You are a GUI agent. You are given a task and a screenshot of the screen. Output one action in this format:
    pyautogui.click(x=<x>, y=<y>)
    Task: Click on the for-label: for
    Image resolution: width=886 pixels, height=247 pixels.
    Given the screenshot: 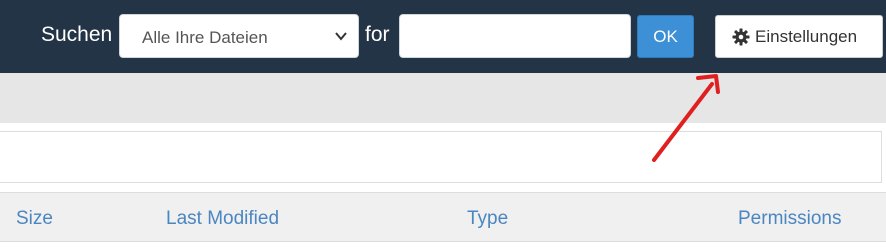 What is the action you would take?
    pyautogui.click(x=377, y=34)
    